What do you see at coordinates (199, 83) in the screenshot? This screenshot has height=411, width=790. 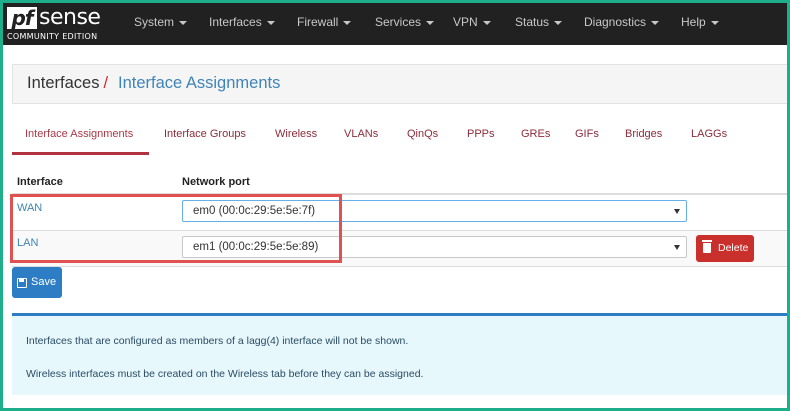 I see `breadcrumb-current: Interface Assignments` at bounding box center [199, 83].